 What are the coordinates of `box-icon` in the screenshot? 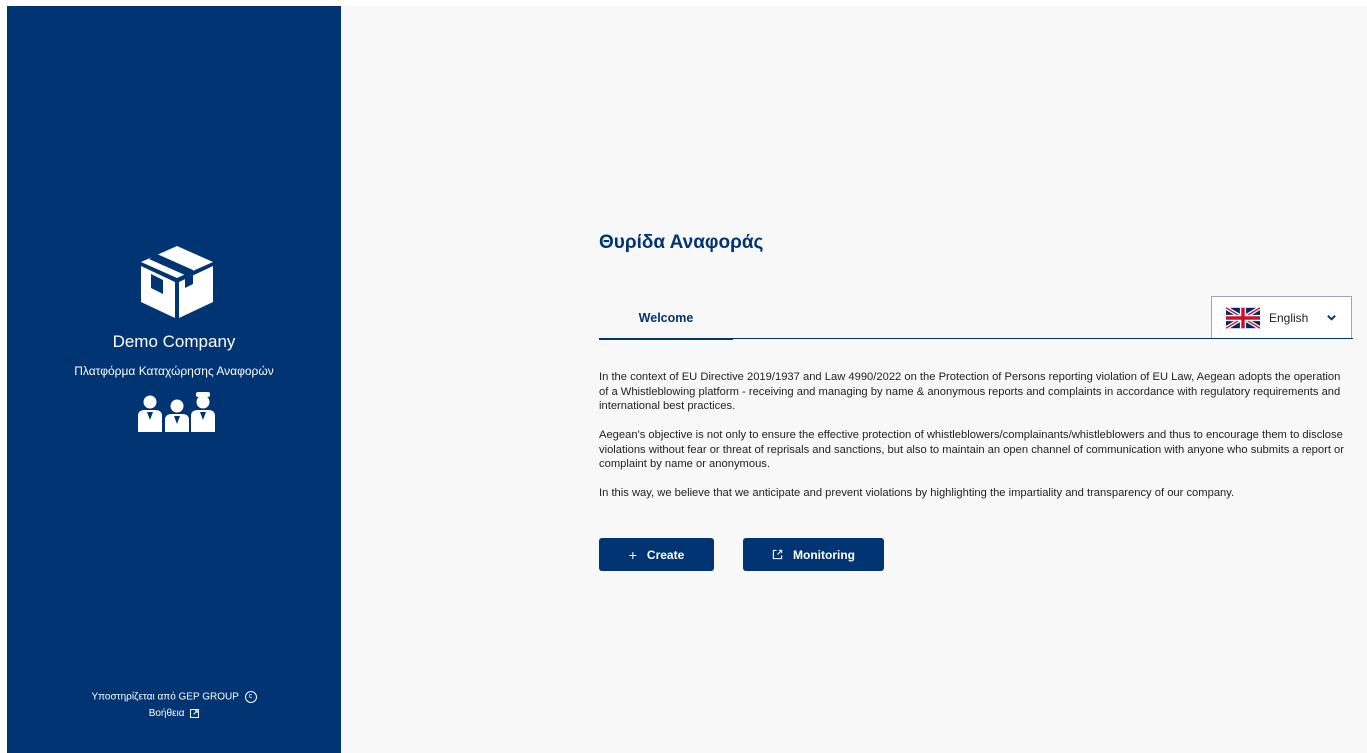 It's located at (177, 282).